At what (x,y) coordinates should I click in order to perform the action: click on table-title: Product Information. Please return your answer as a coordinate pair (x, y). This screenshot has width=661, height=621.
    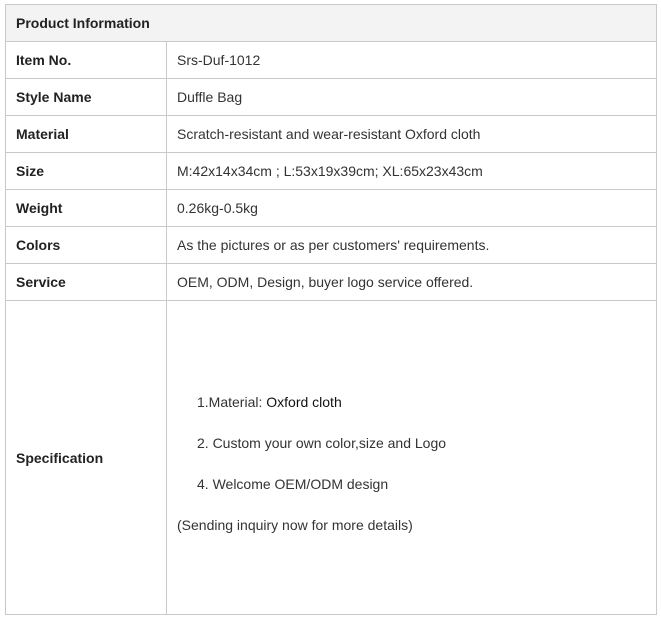
    Looking at the image, I should click on (331, 23).